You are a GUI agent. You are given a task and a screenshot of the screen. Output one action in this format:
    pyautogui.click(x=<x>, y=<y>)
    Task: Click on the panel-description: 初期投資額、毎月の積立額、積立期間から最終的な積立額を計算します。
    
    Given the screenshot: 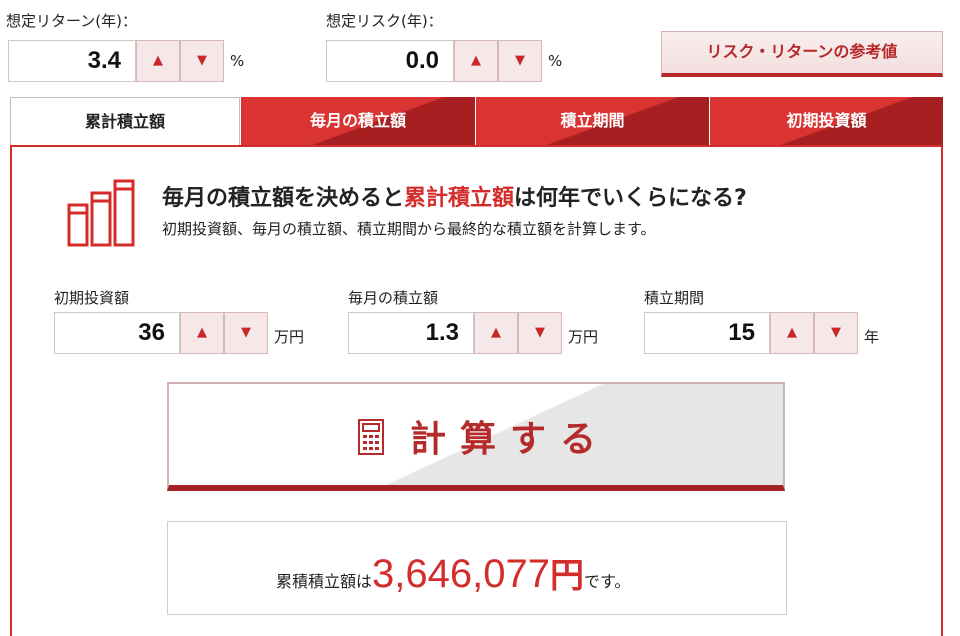 What is the action you would take?
    pyautogui.click(x=409, y=229)
    